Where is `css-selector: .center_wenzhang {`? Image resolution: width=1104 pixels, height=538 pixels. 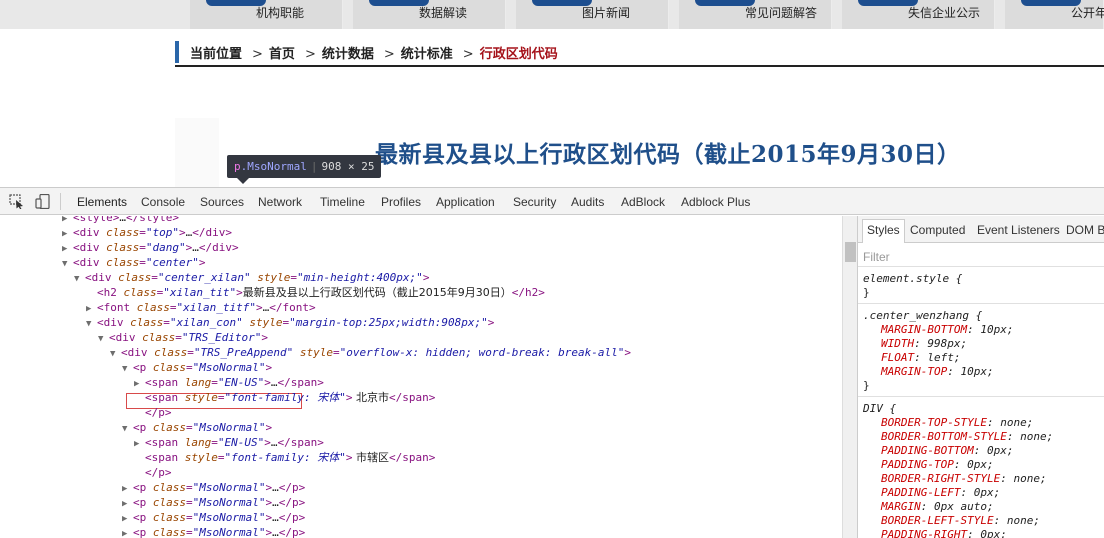 css-selector: .center_wenzhang { is located at coordinates (922, 316).